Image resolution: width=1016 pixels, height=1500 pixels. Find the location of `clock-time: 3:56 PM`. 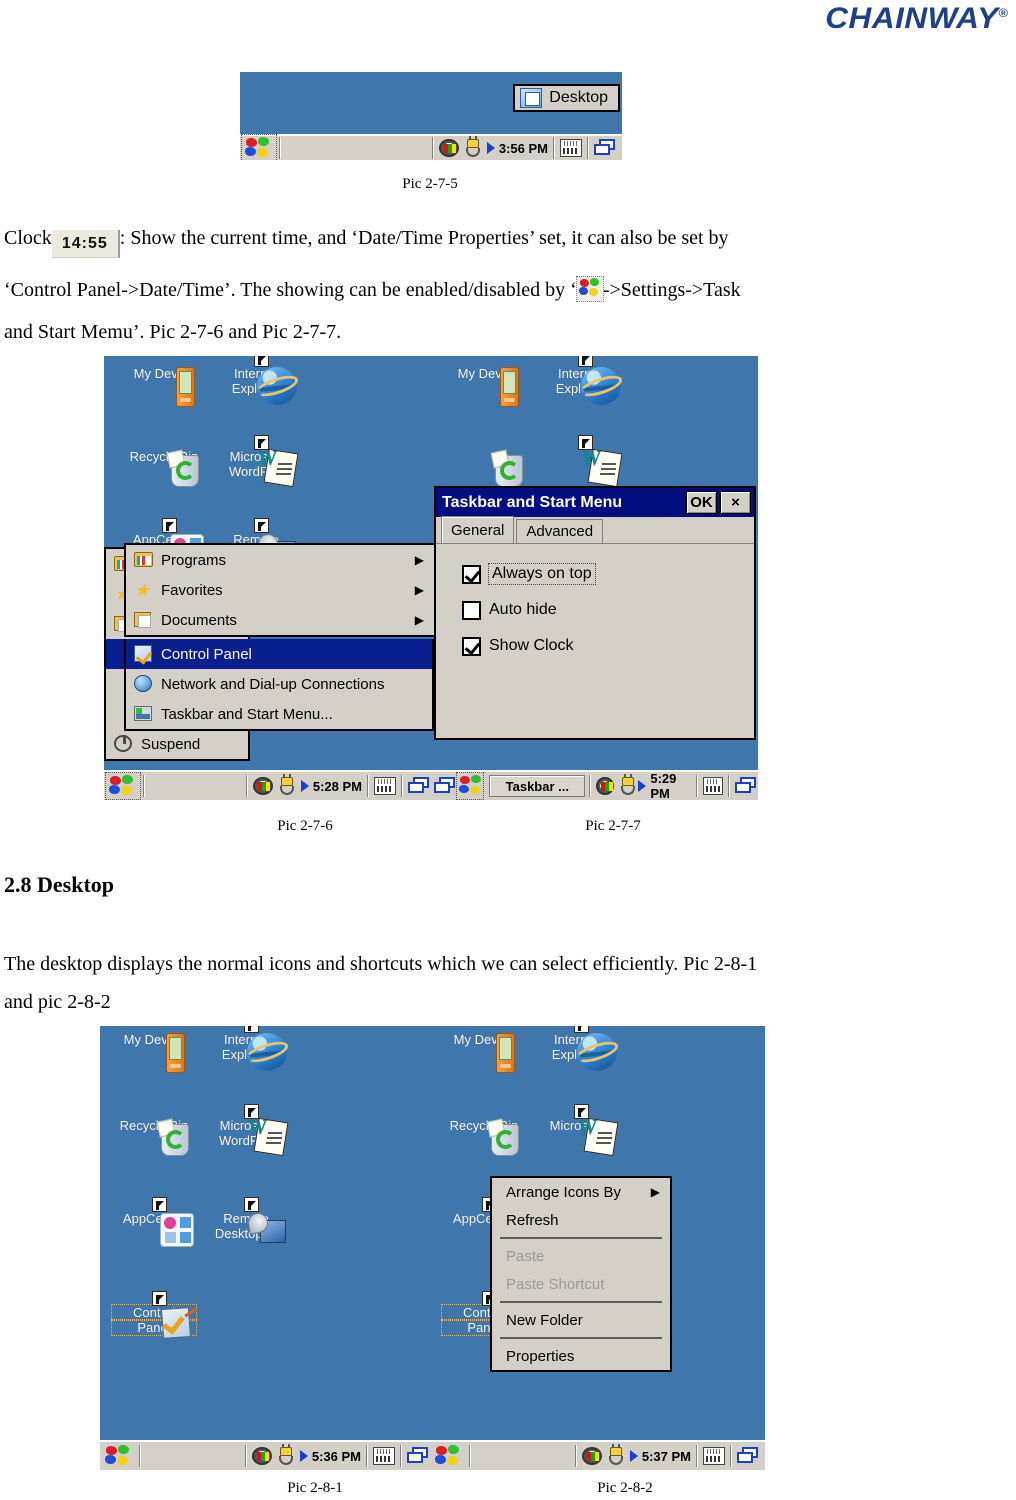

clock-time: 3:56 PM is located at coordinates (523, 148).